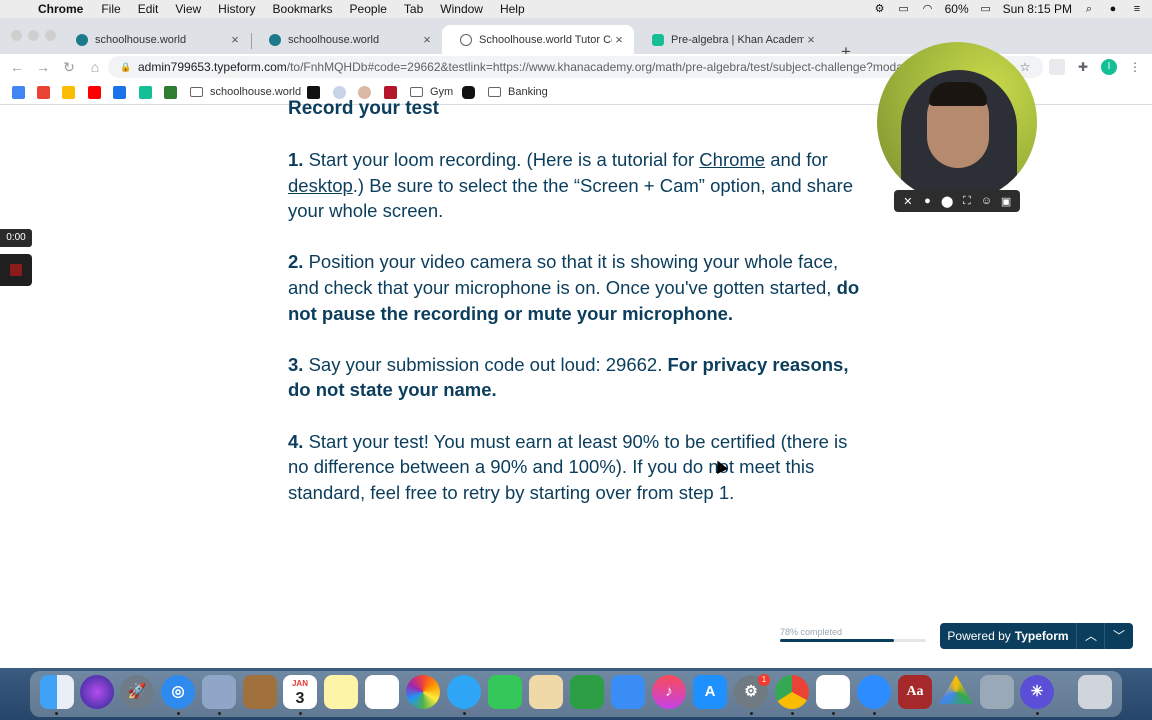 This screenshot has width=1152, height=720. What do you see at coordinates (1137, 9) in the screenshot?
I see `notification-center-icon: ≡` at bounding box center [1137, 9].